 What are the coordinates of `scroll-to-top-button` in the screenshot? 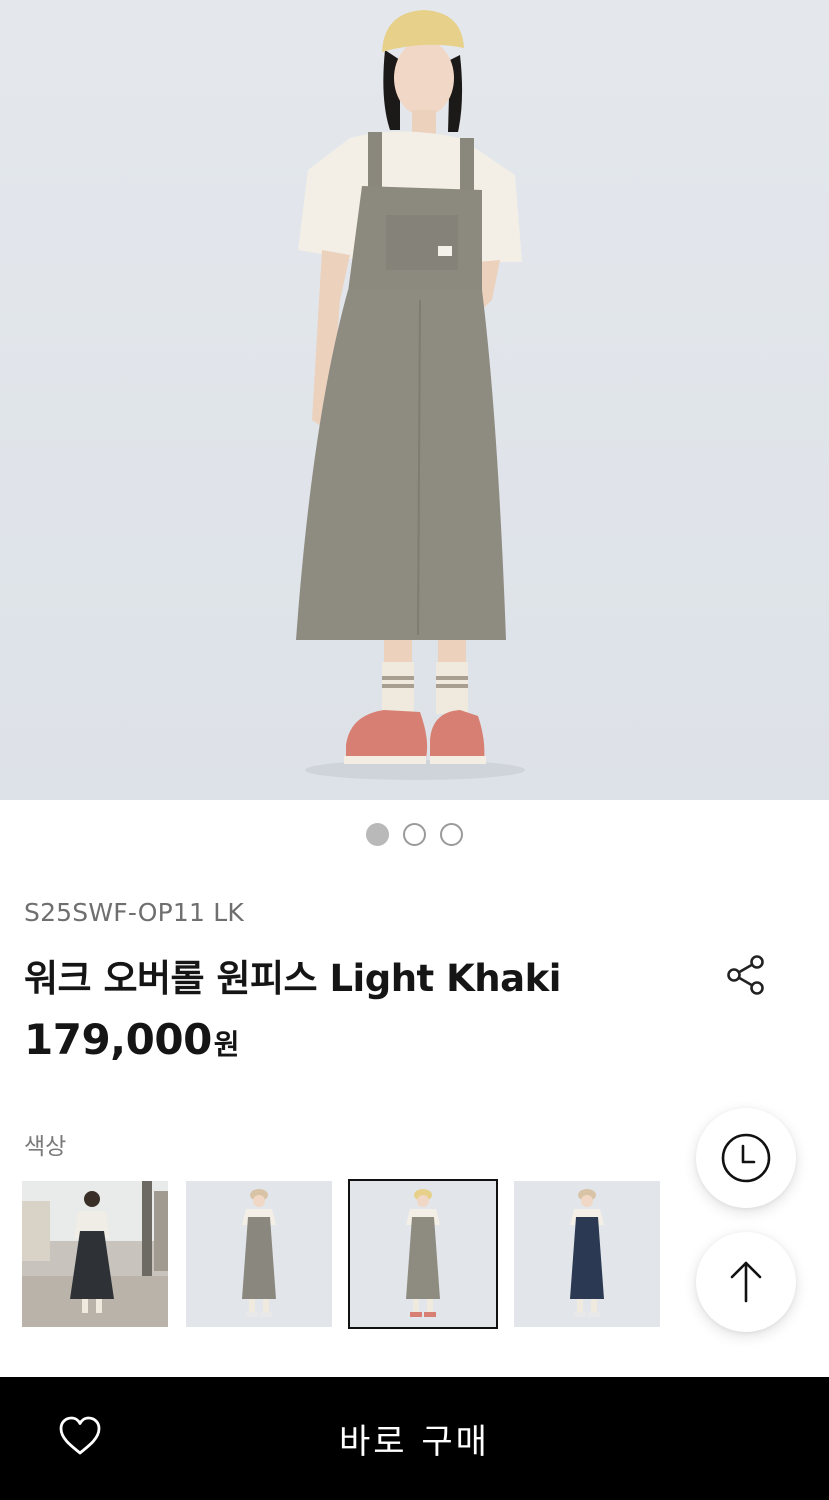 It's located at (746, 1282).